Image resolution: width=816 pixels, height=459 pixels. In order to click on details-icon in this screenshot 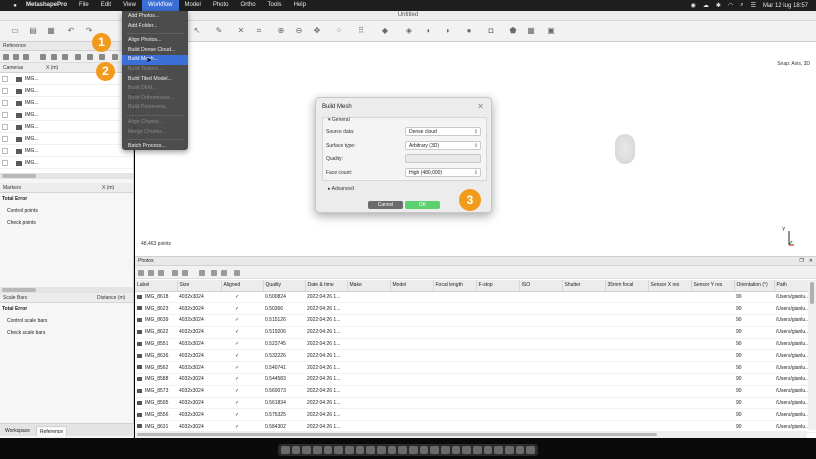, I will do `click(224, 273)`.